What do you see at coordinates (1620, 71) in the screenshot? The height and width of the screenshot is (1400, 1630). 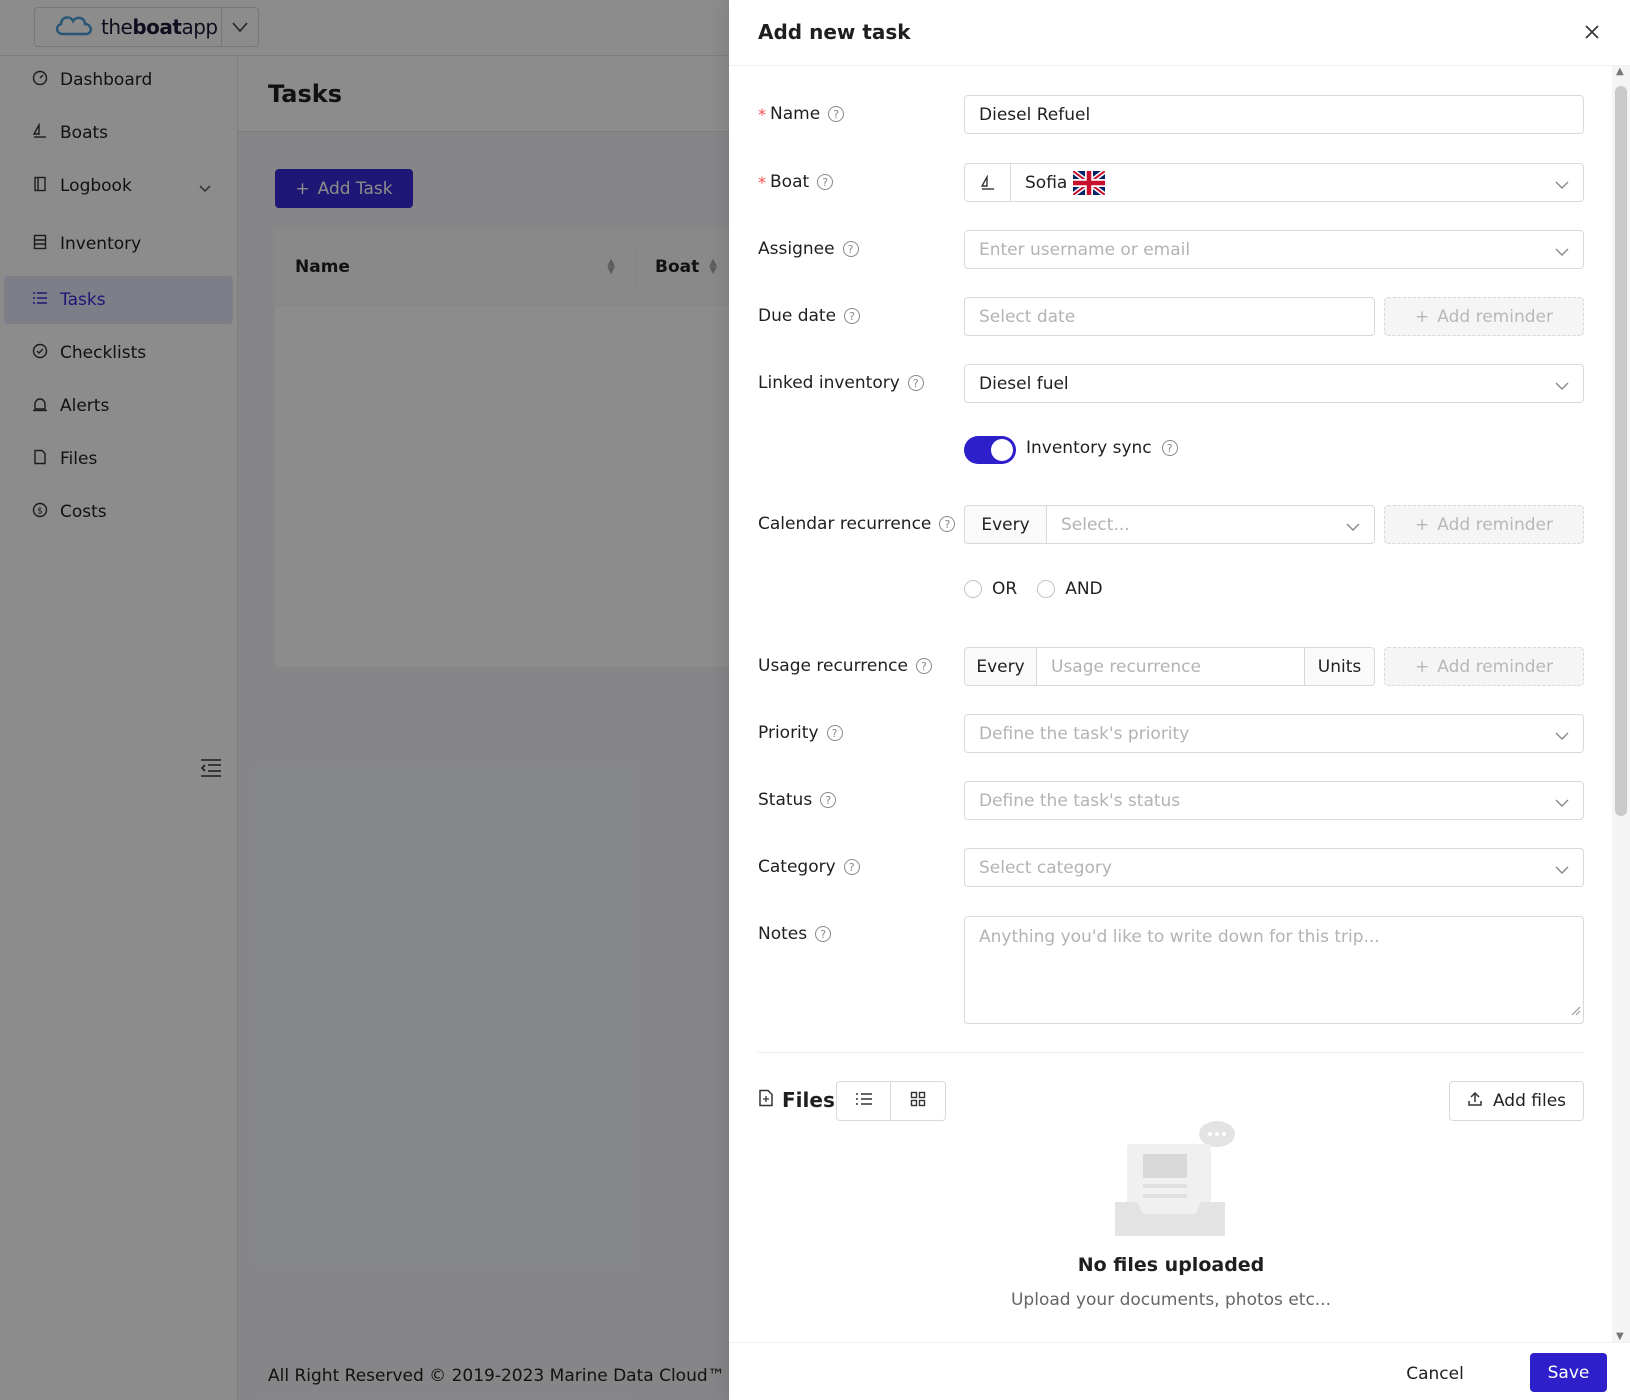 I see `scroll-up-icon: ▲` at bounding box center [1620, 71].